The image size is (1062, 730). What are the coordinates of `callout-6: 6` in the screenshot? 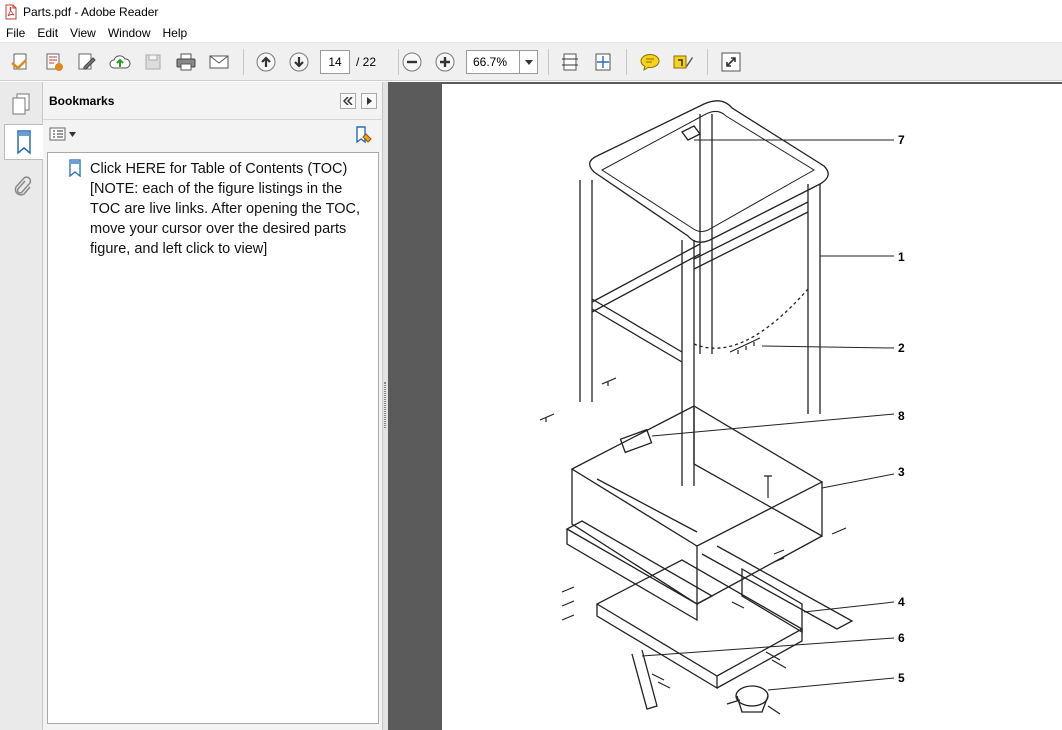 It's located at (901, 638).